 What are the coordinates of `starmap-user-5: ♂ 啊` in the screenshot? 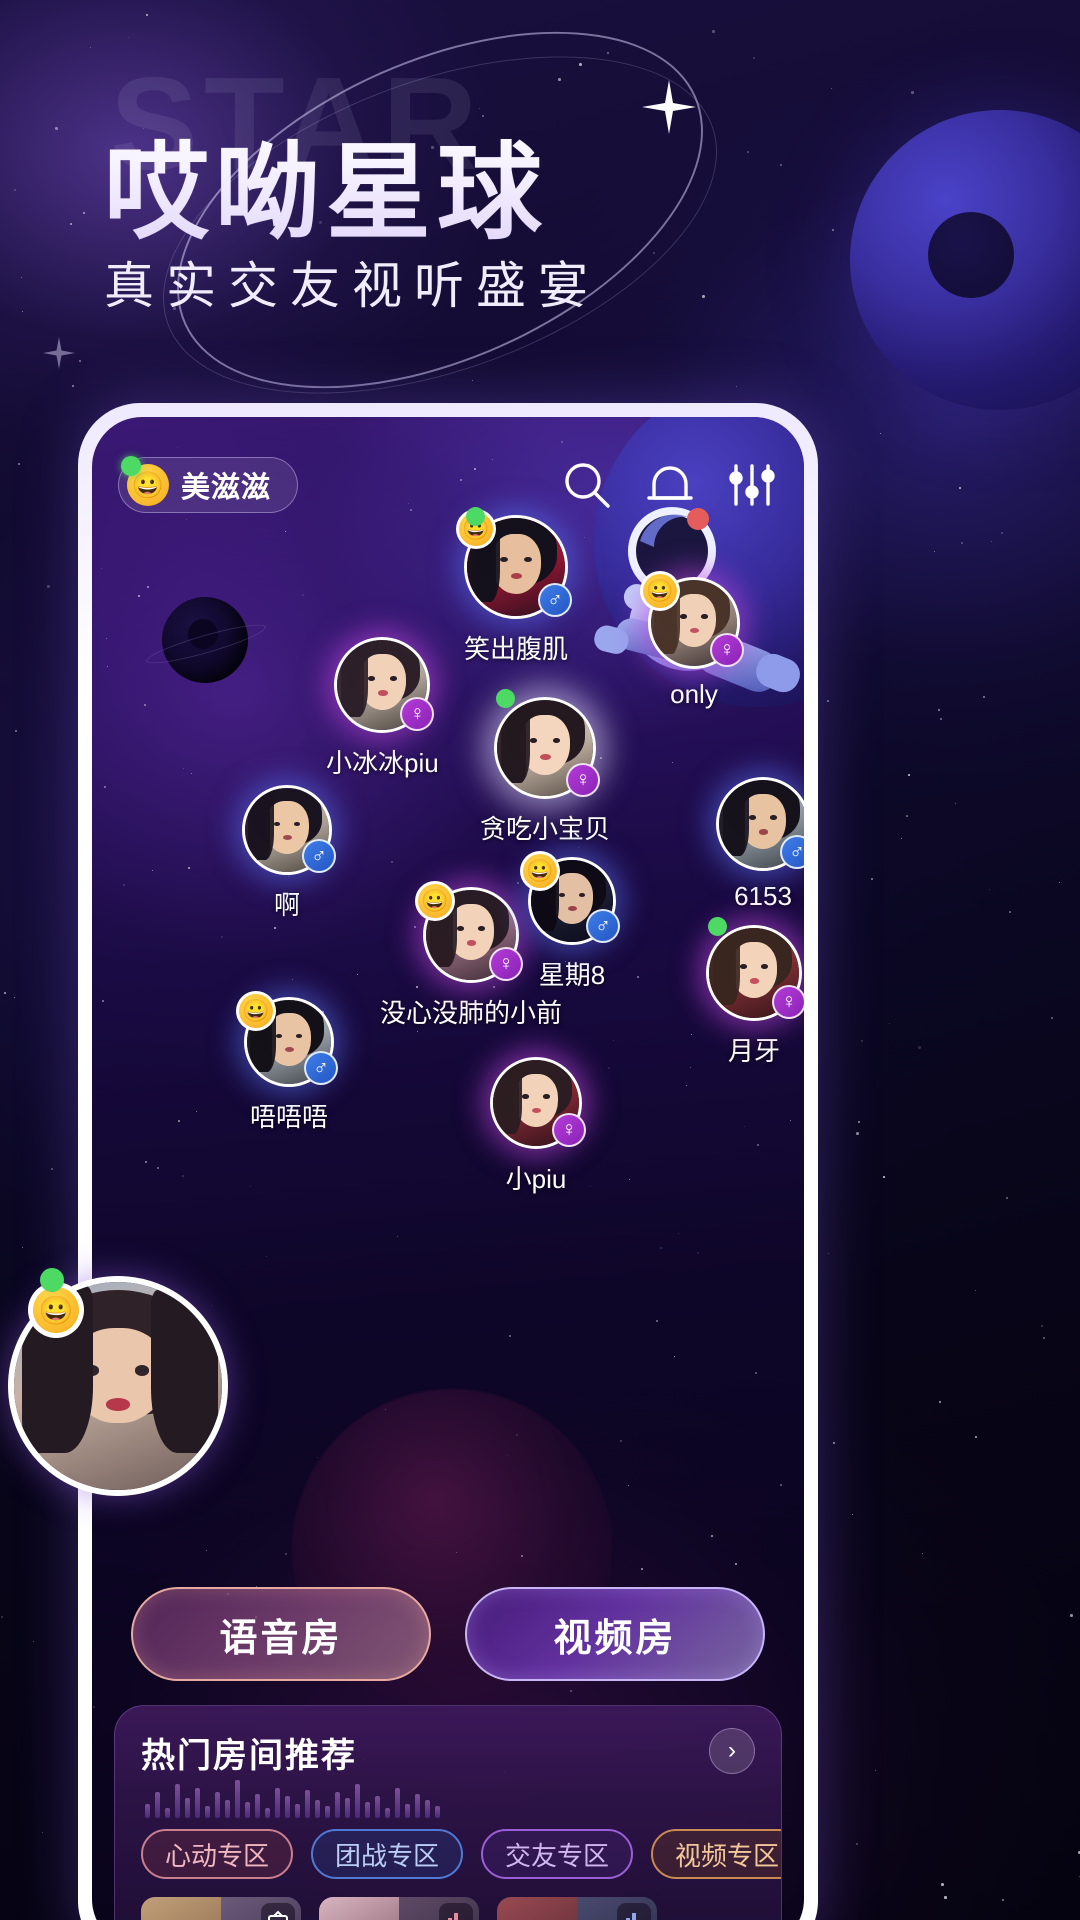 It's located at (289, 853).